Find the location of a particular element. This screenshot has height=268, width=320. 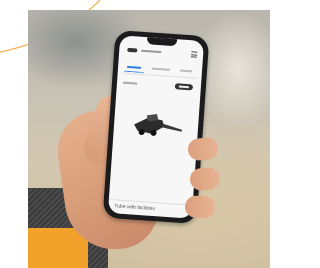

phone-notch is located at coordinates (162, 42).